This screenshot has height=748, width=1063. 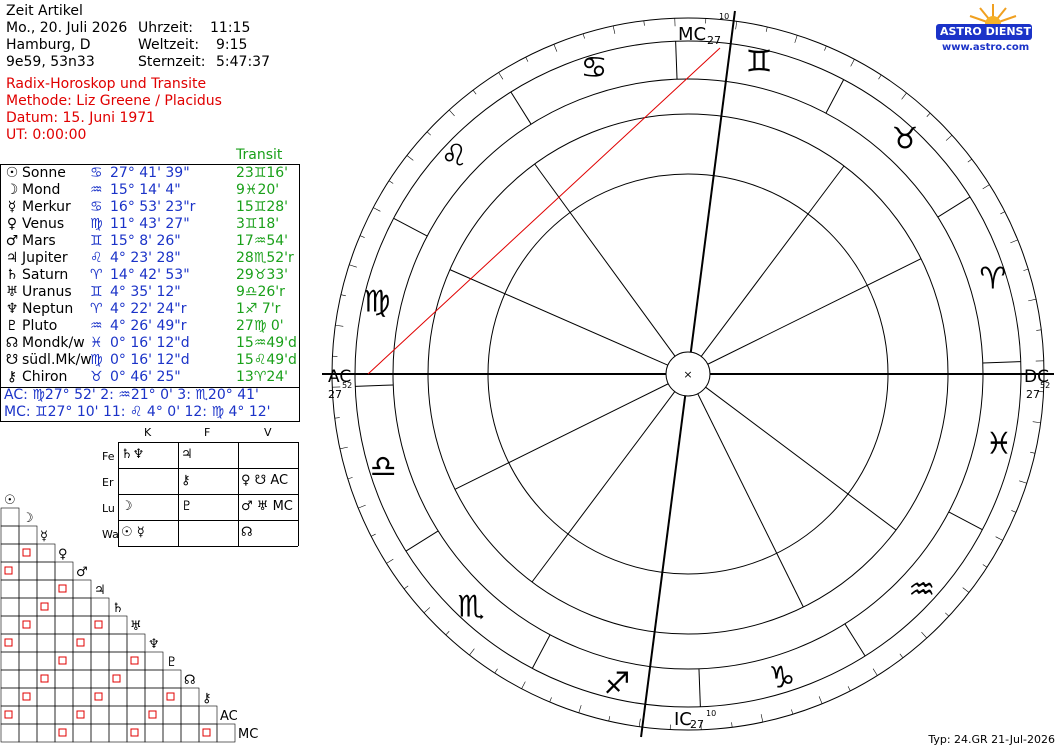 I want to click on sternzeit-label: Sternzeit:, so click(x=172, y=62).